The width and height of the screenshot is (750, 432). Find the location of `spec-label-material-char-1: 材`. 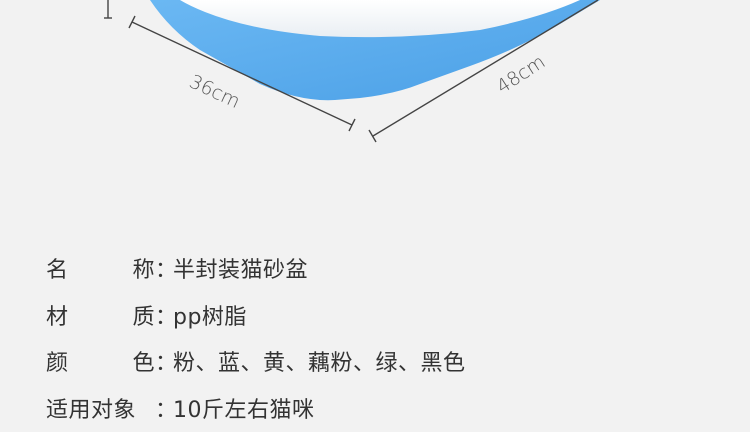

spec-label-material-char-1: 材 is located at coordinates (57, 317).